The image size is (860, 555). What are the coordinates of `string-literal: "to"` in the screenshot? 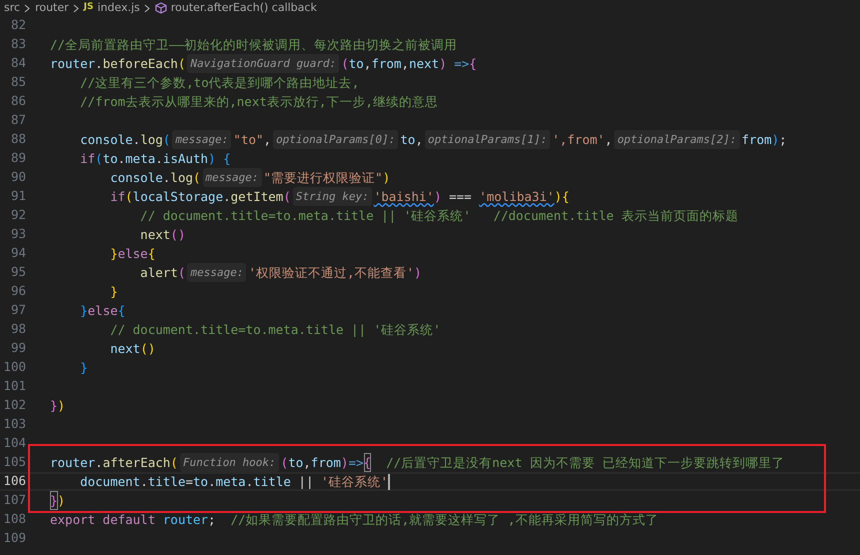 It's located at (248, 140).